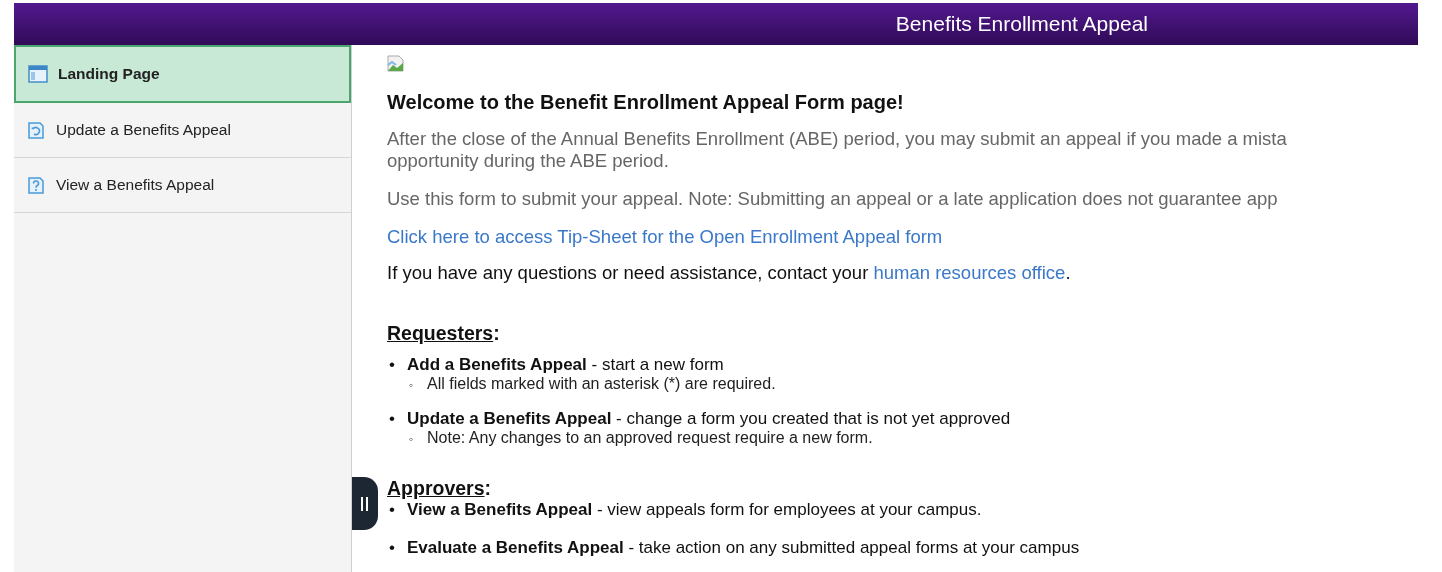 The width and height of the screenshot is (1442, 572). I want to click on broken-image-icon, so click(395, 63).